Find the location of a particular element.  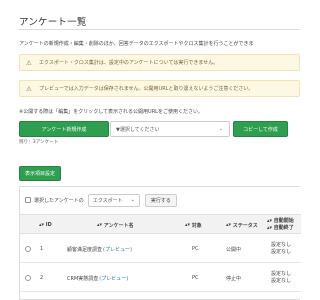

column-header-id: ▴▾ ID is located at coordinates (45, 225).